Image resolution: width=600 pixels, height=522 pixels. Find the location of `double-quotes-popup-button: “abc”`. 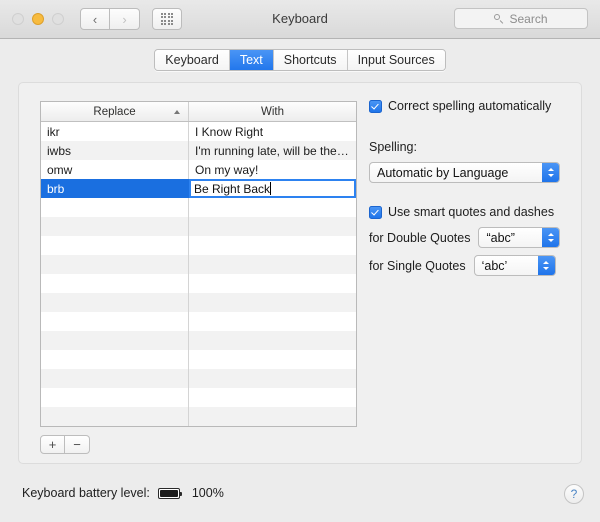

double-quotes-popup-button: “abc” is located at coordinates (519, 237).